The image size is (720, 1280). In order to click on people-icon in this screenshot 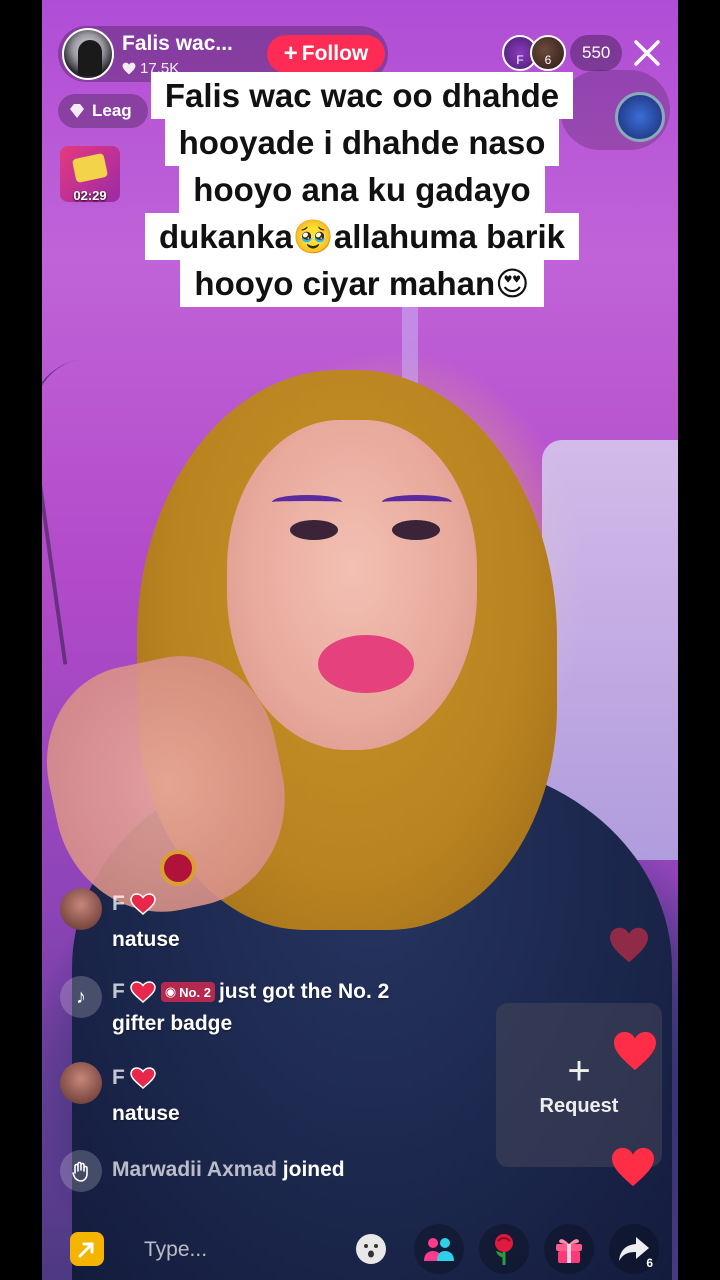, I will do `click(439, 1249)`.